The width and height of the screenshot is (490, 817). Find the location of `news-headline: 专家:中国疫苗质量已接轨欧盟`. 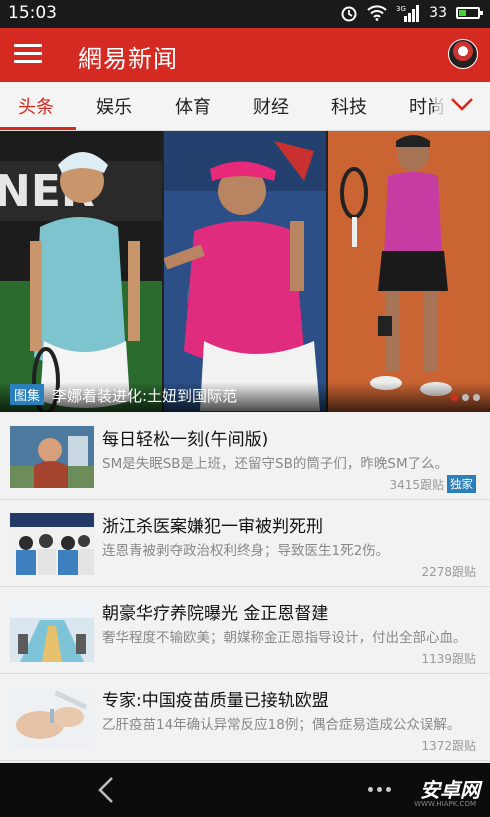

news-headline: 专家:中国疫苗质量已接轨欧盟 is located at coordinates (215, 701).